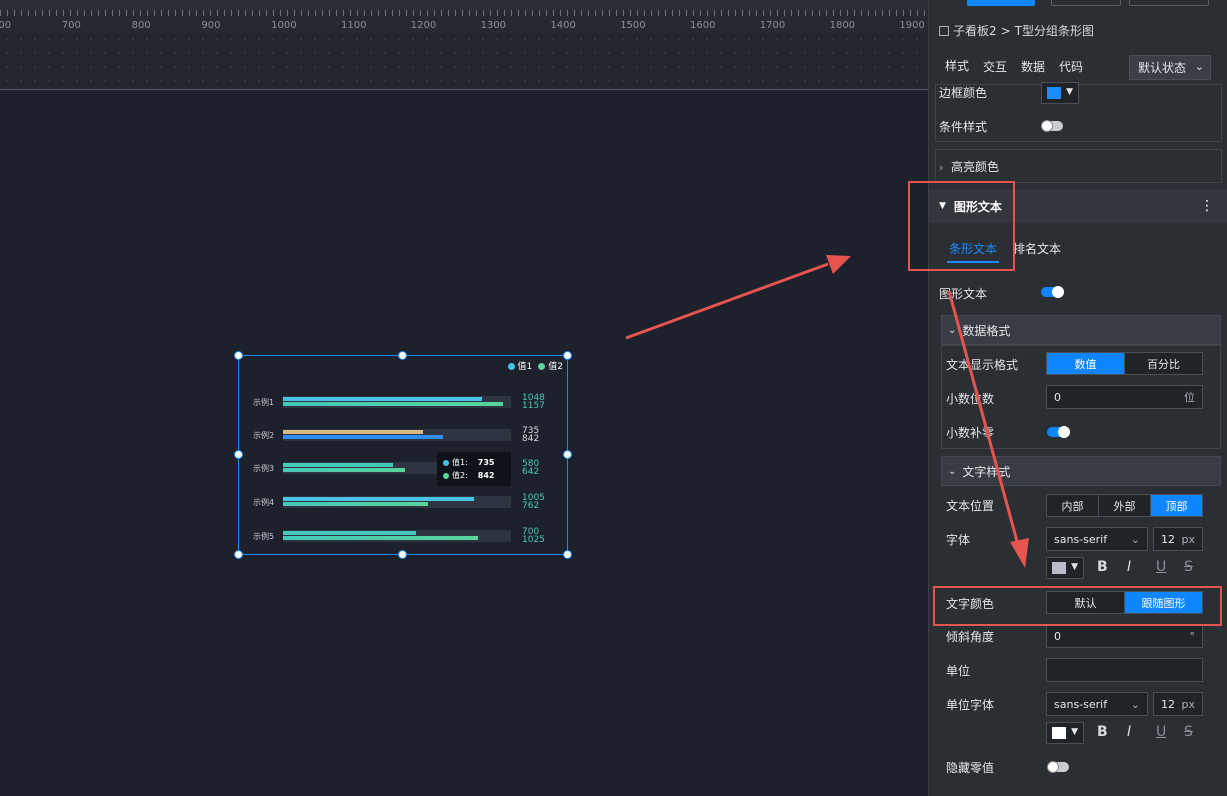 This screenshot has width=1227, height=796. Describe the element at coordinates (975, 30) in the screenshot. I see `breadcrumb-parent: 子看板2` at that location.